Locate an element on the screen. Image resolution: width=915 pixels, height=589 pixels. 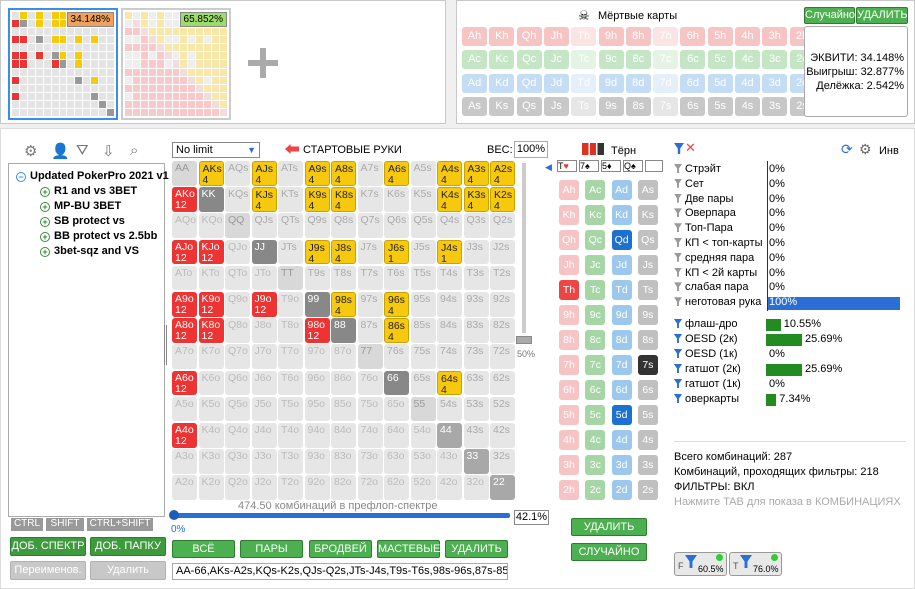
dead-card: Kh is located at coordinates (502, 36).